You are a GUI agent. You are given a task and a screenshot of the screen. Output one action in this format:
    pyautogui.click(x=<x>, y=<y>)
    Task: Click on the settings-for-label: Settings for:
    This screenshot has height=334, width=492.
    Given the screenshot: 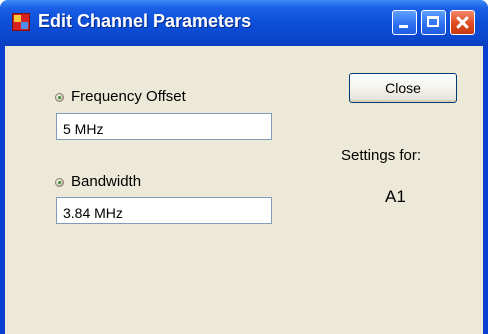 What is the action you would take?
    pyautogui.click(x=381, y=155)
    